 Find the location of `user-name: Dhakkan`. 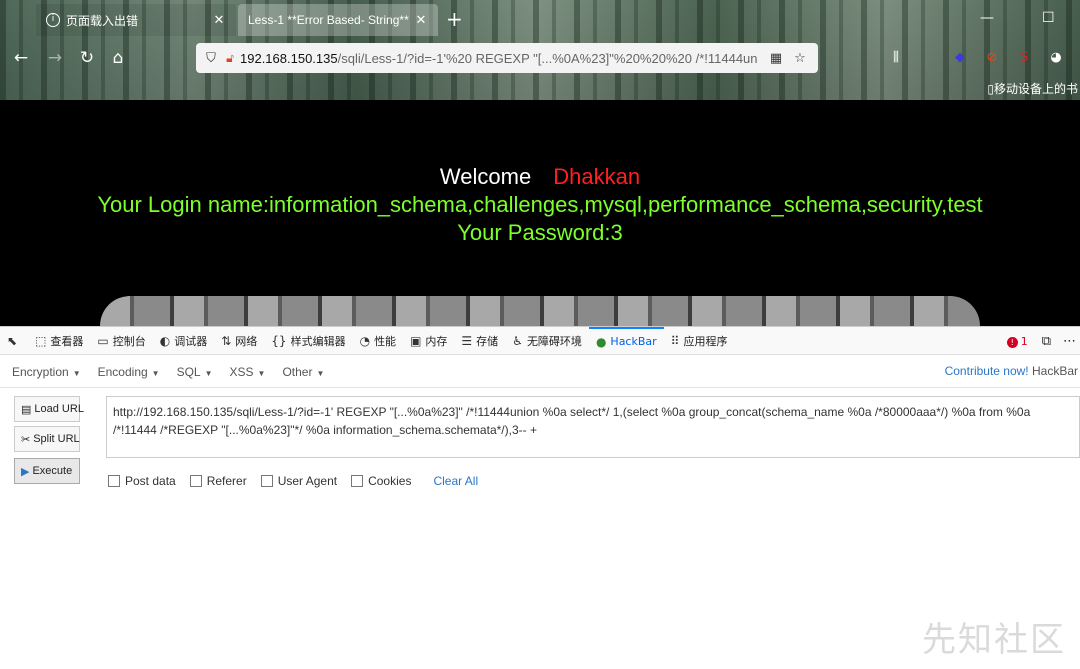

user-name: Dhakkan is located at coordinates (597, 176).